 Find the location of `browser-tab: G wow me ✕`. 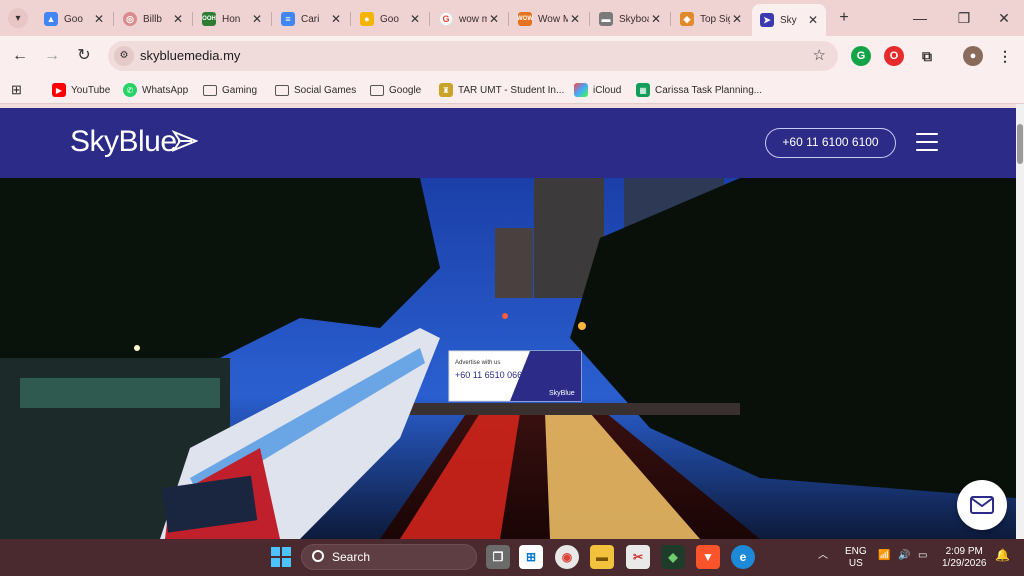

browser-tab: G wow me ✕ is located at coordinates (469, 19).